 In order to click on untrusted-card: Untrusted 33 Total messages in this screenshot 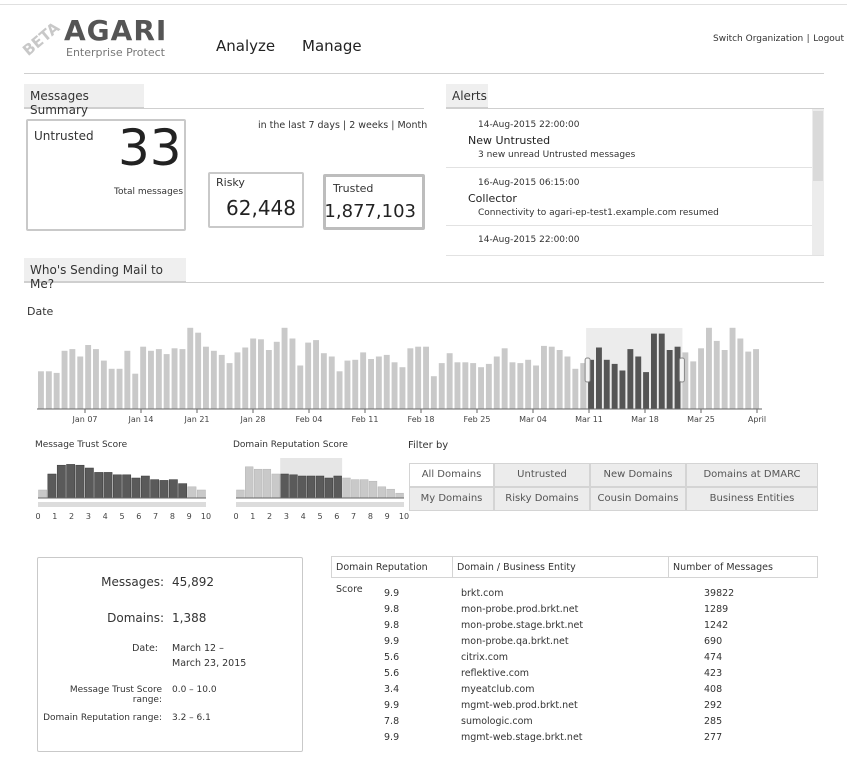, I will do `click(106, 175)`.